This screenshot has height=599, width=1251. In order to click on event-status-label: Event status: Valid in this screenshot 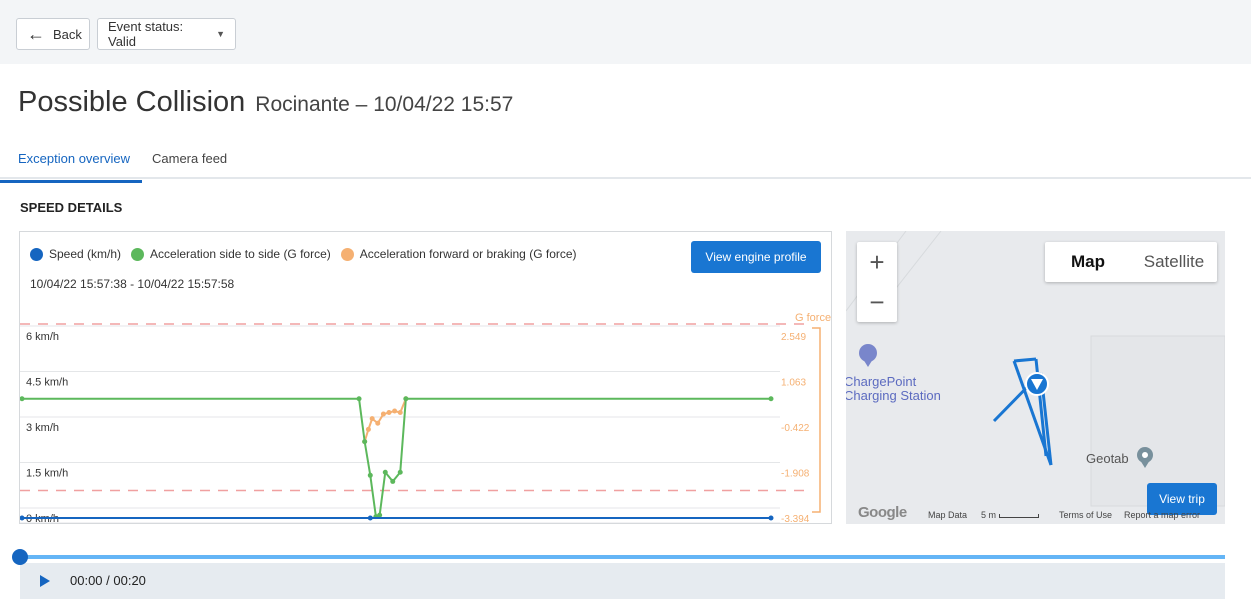, I will do `click(146, 34)`.